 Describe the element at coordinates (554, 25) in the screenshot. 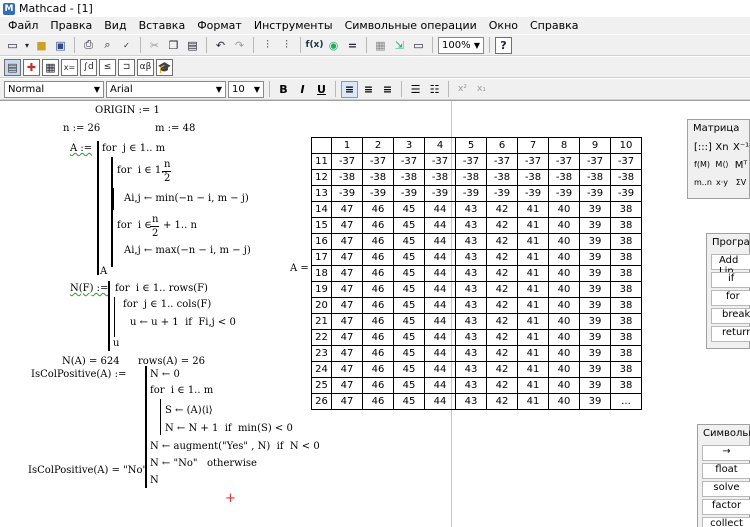

I see `menu-help: Справка` at that location.